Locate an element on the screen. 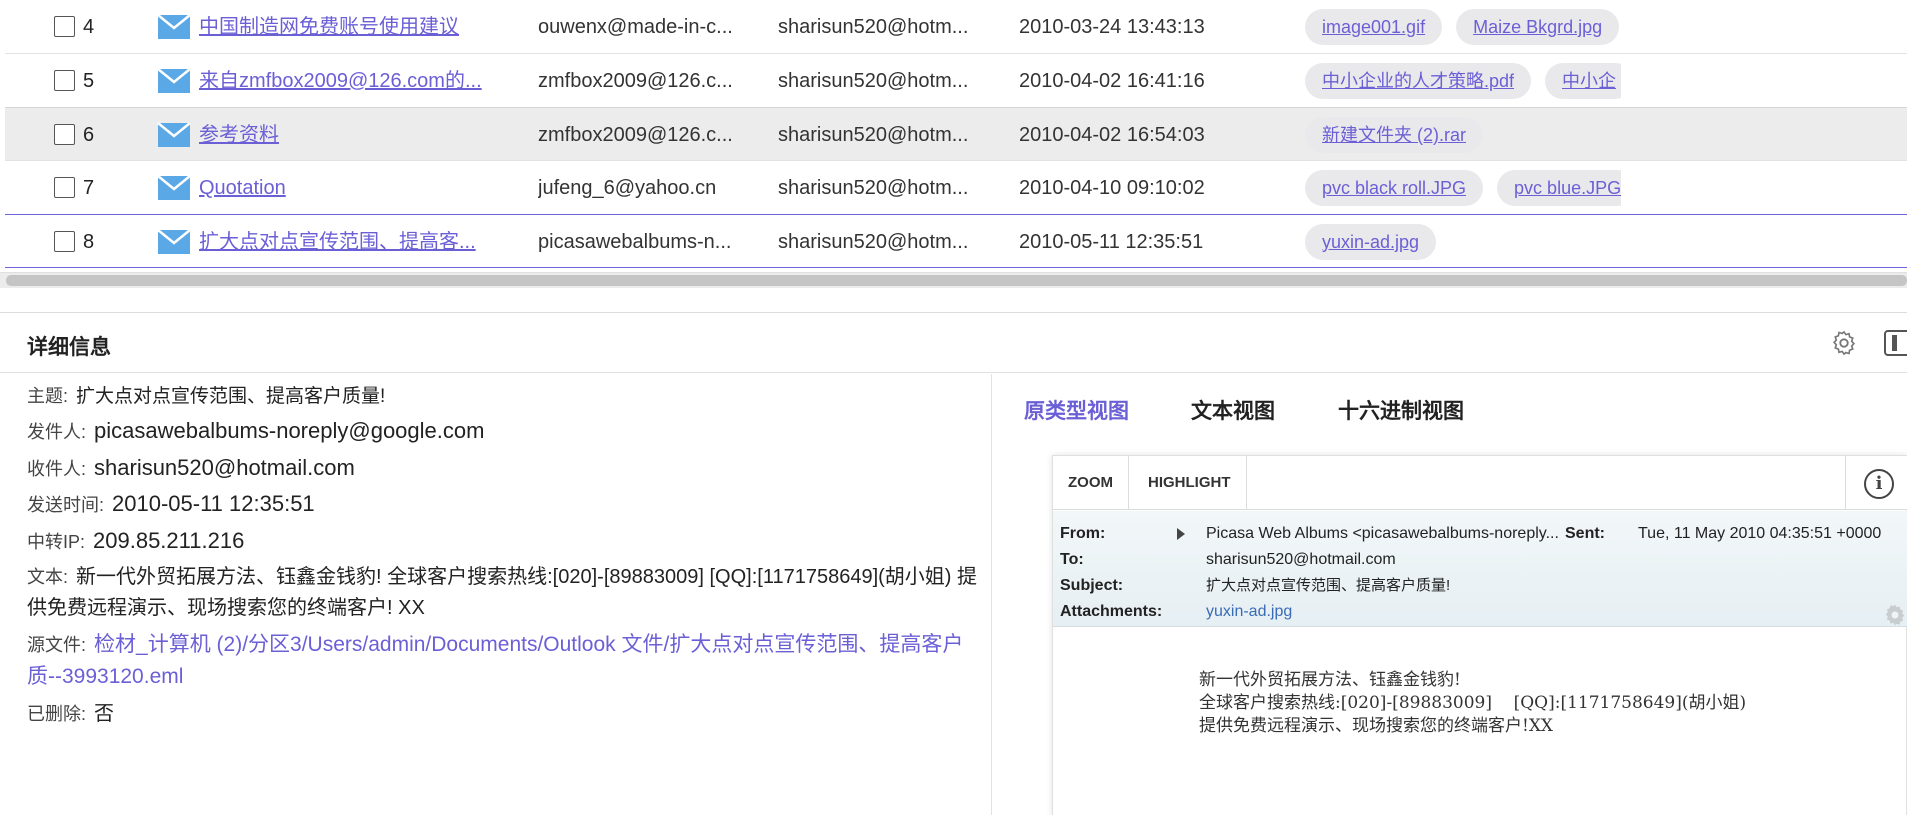  row-number: 6 is located at coordinates (89, 135).